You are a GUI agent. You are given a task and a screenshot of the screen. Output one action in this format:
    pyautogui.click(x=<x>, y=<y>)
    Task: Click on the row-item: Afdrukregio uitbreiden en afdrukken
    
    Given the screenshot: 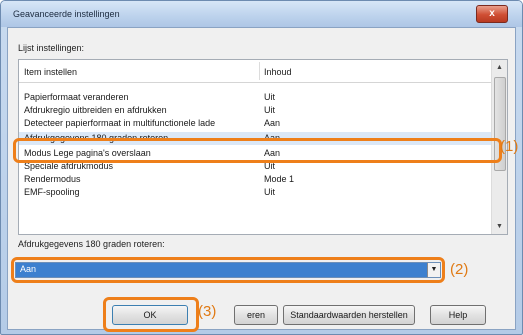 What is the action you would take?
    pyautogui.click(x=95, y=110)
    